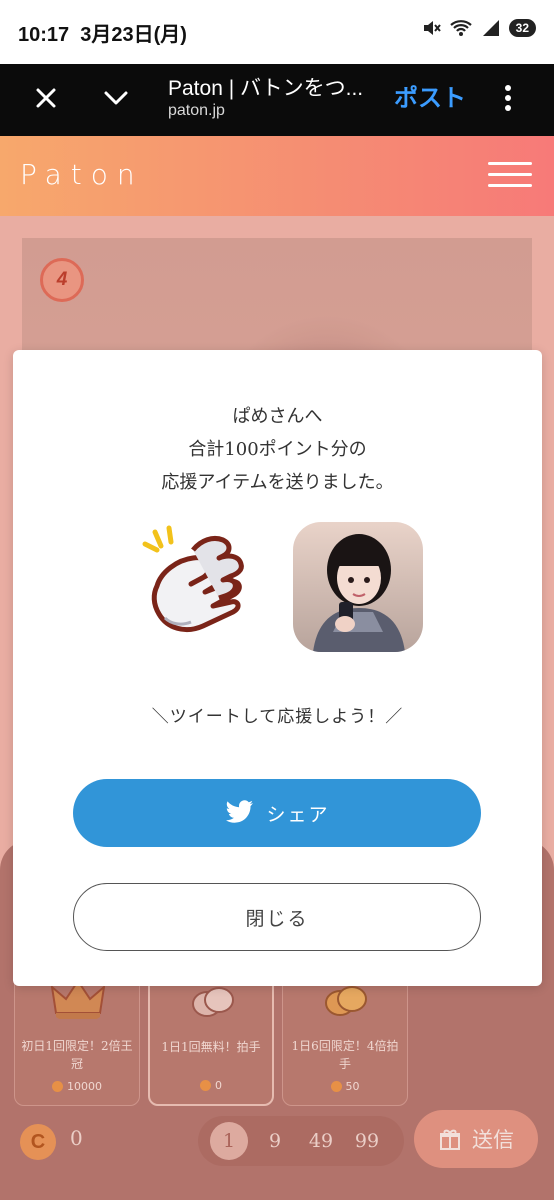 The image size is (554, 1200). What do you see at coordinates (460, 28) in the screenshot?
I see `wifi-icon` at bounding box center [460, 28].